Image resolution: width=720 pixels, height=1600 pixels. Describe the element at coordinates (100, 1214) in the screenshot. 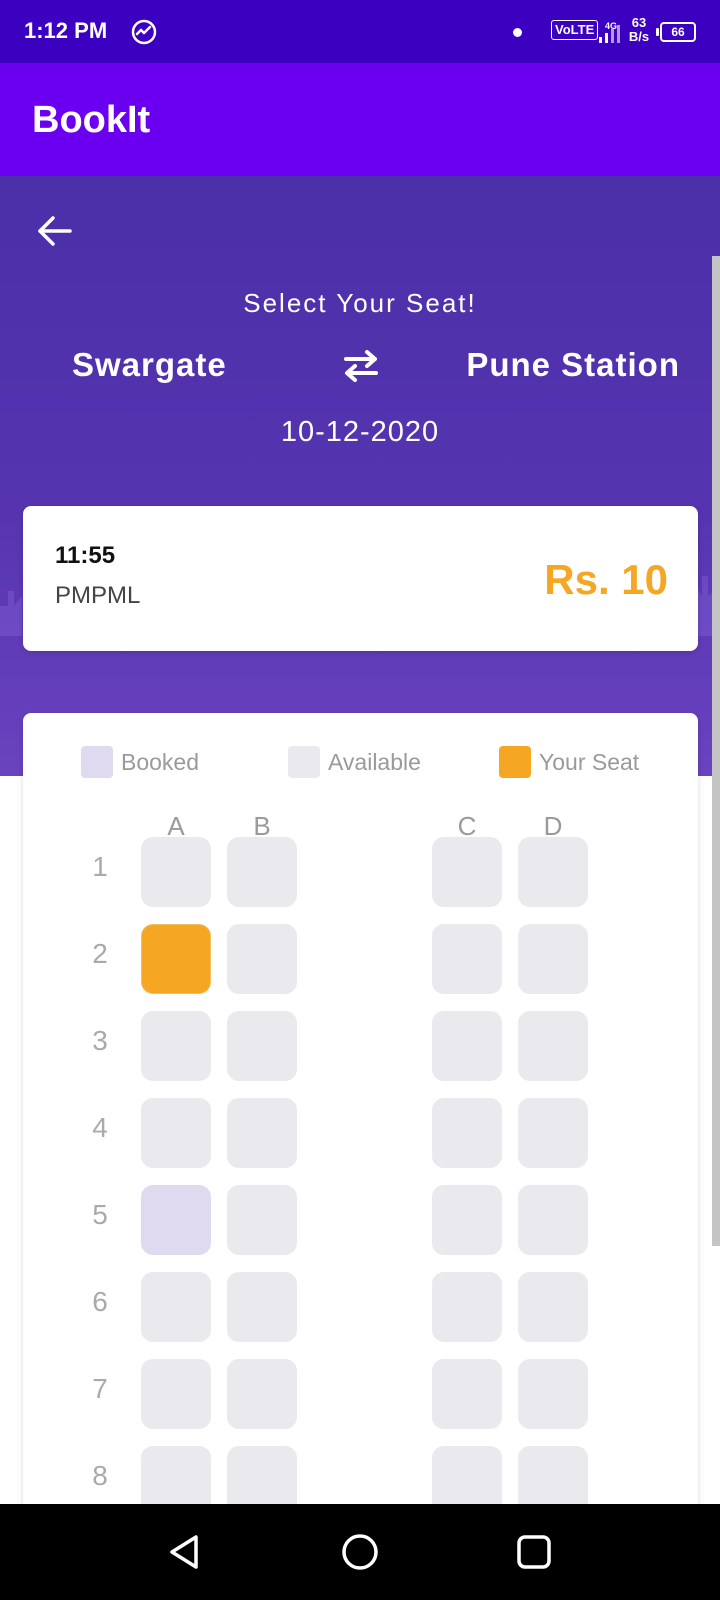

I see `row-label-5: 5` at that location.